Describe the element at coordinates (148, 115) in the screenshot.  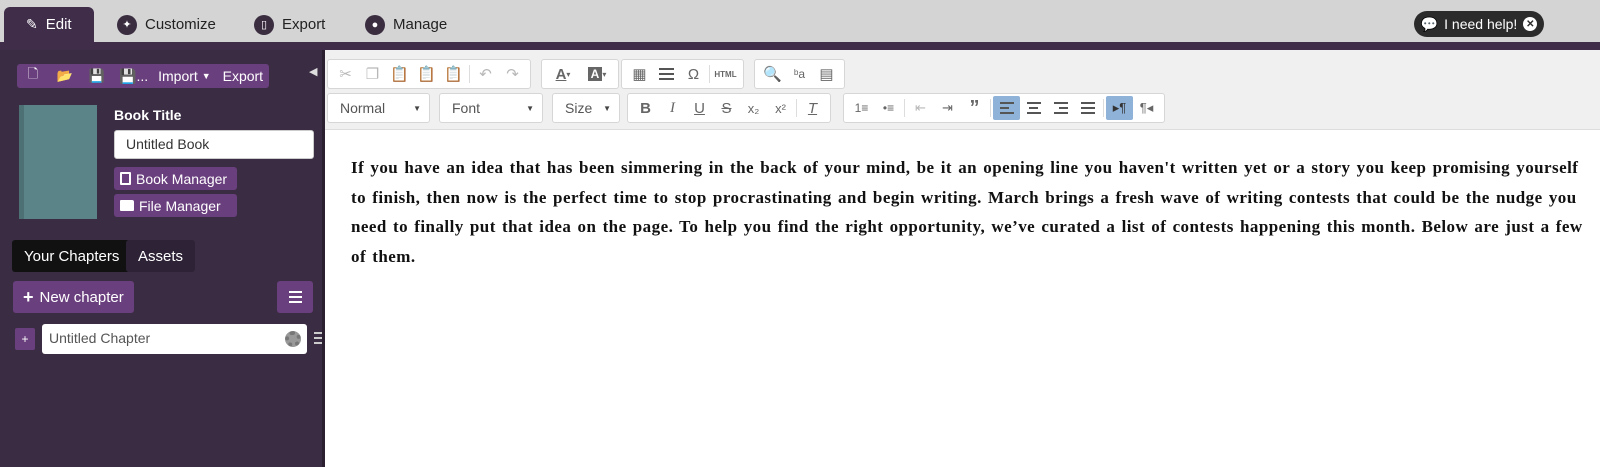
I see `book-title-label: Book Title` at that location.